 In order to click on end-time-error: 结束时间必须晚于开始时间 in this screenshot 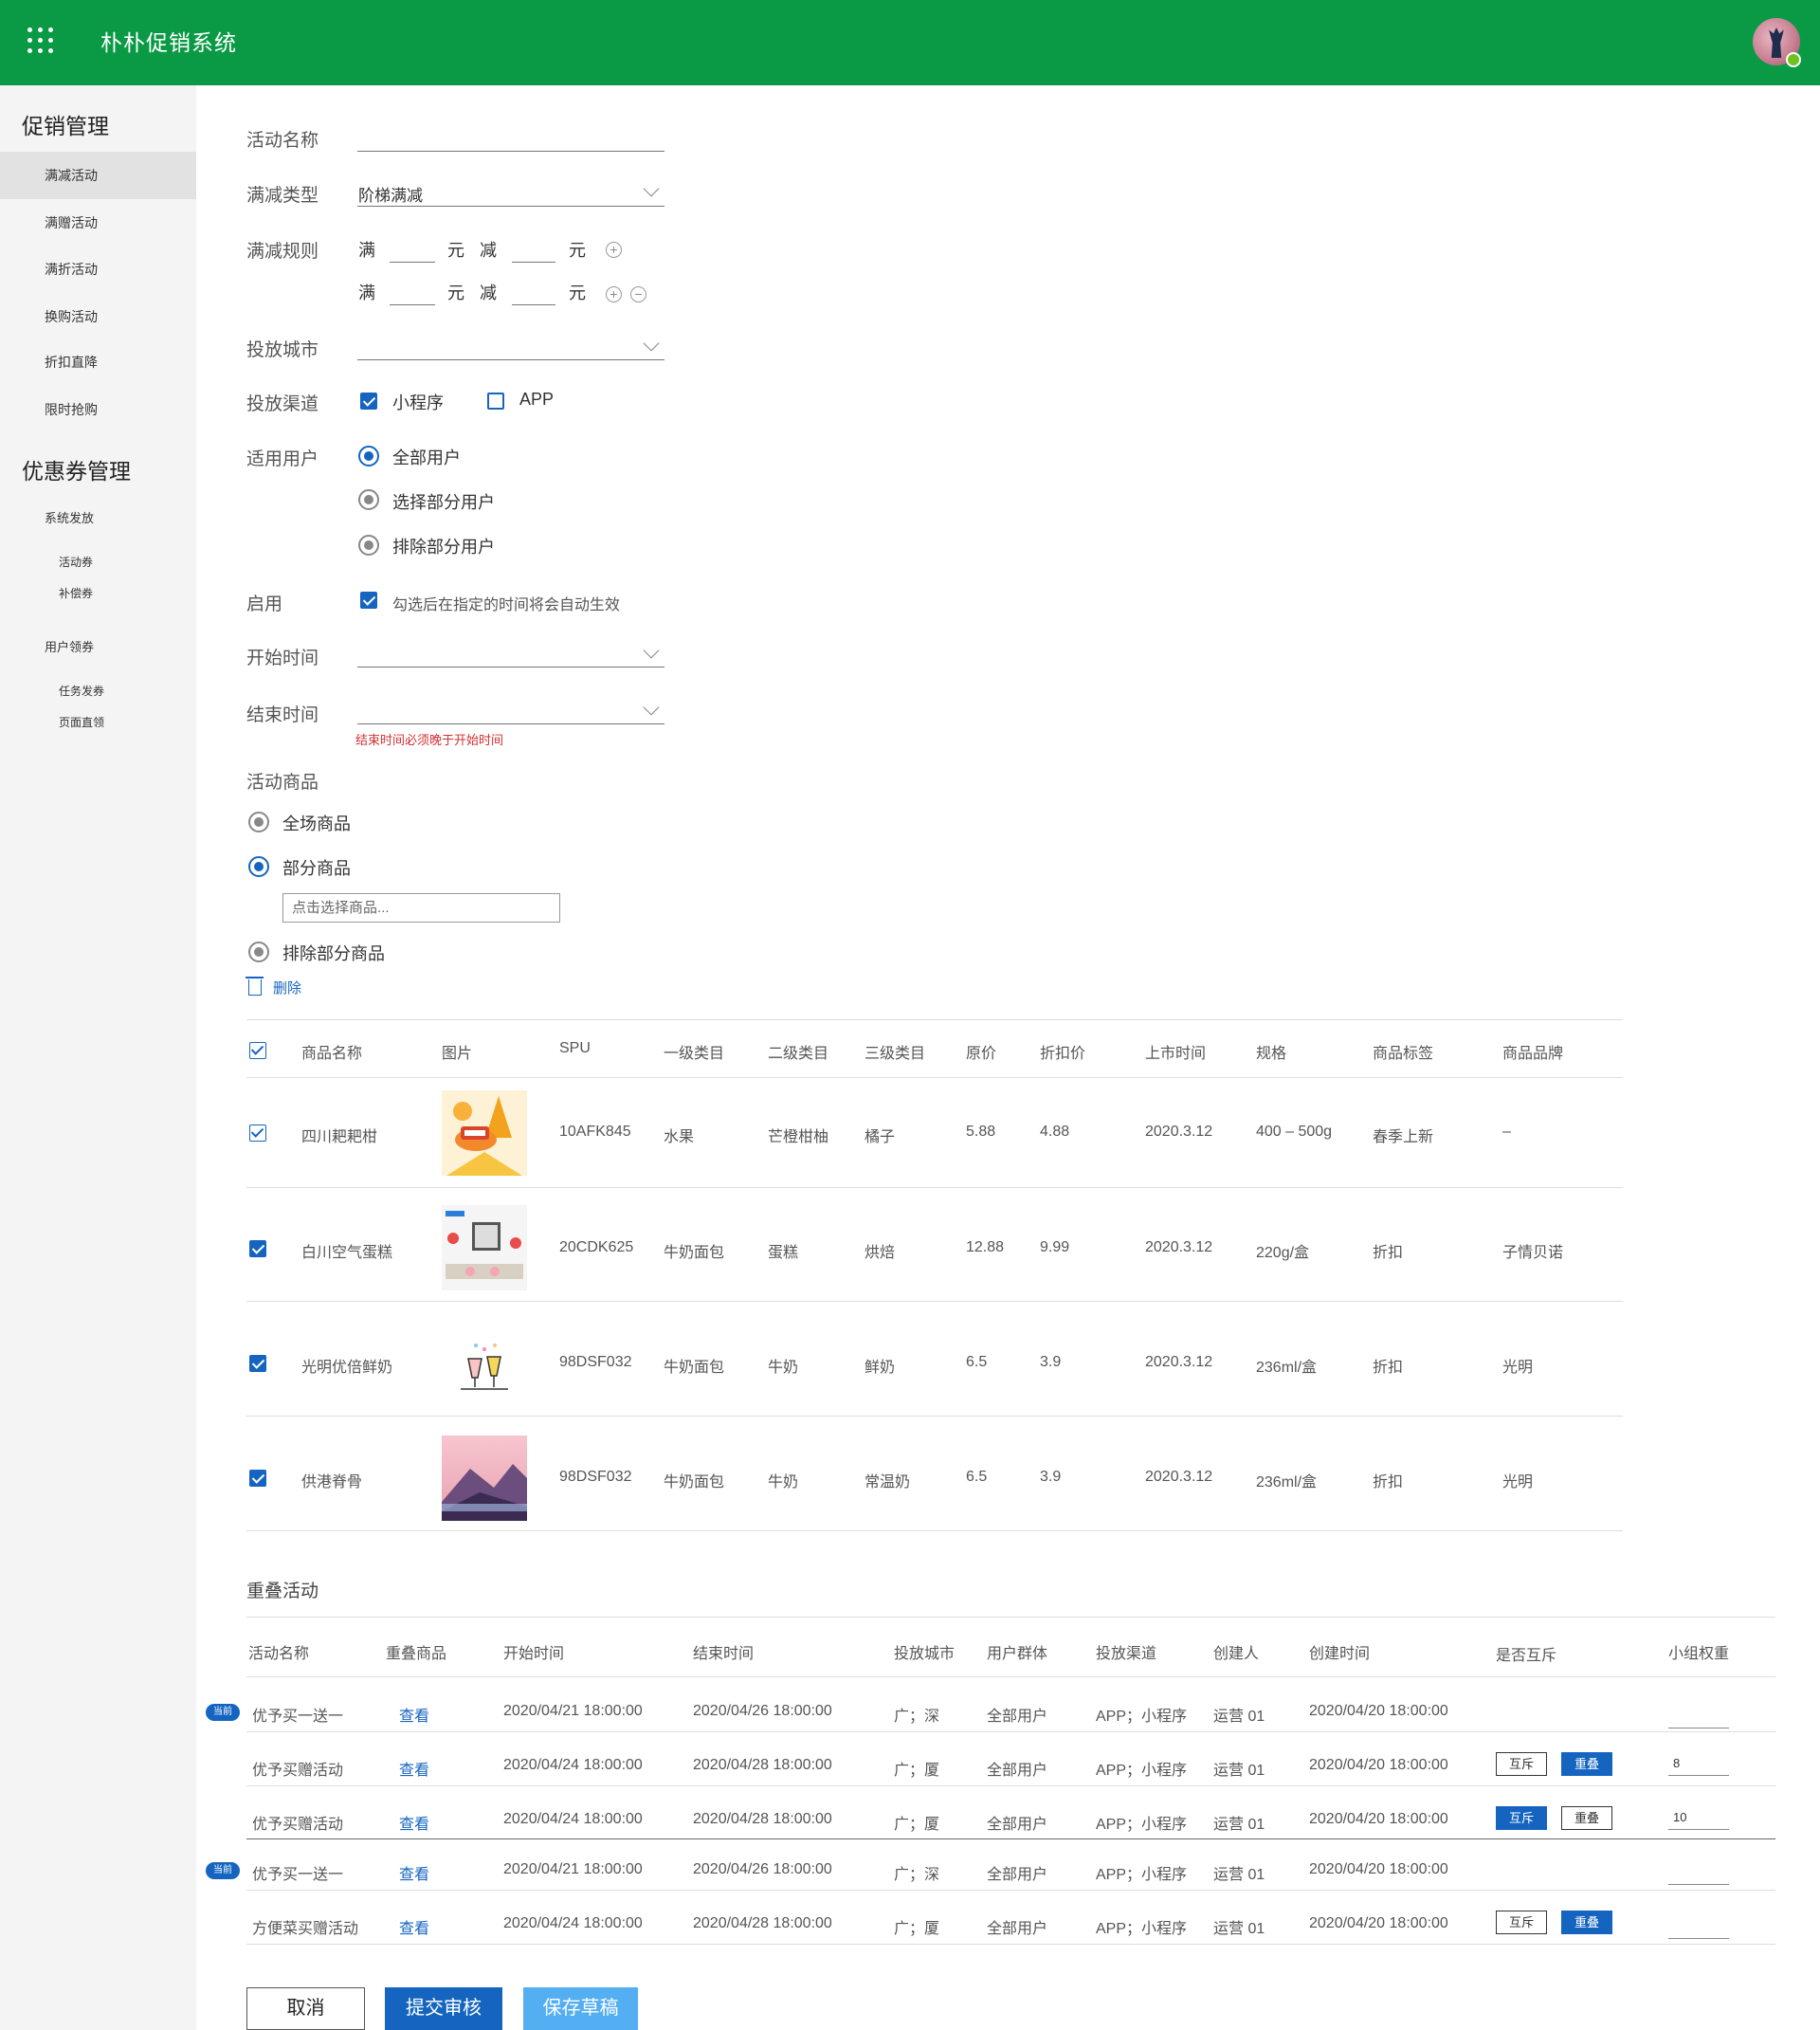, I will do `click(429, 740)`.